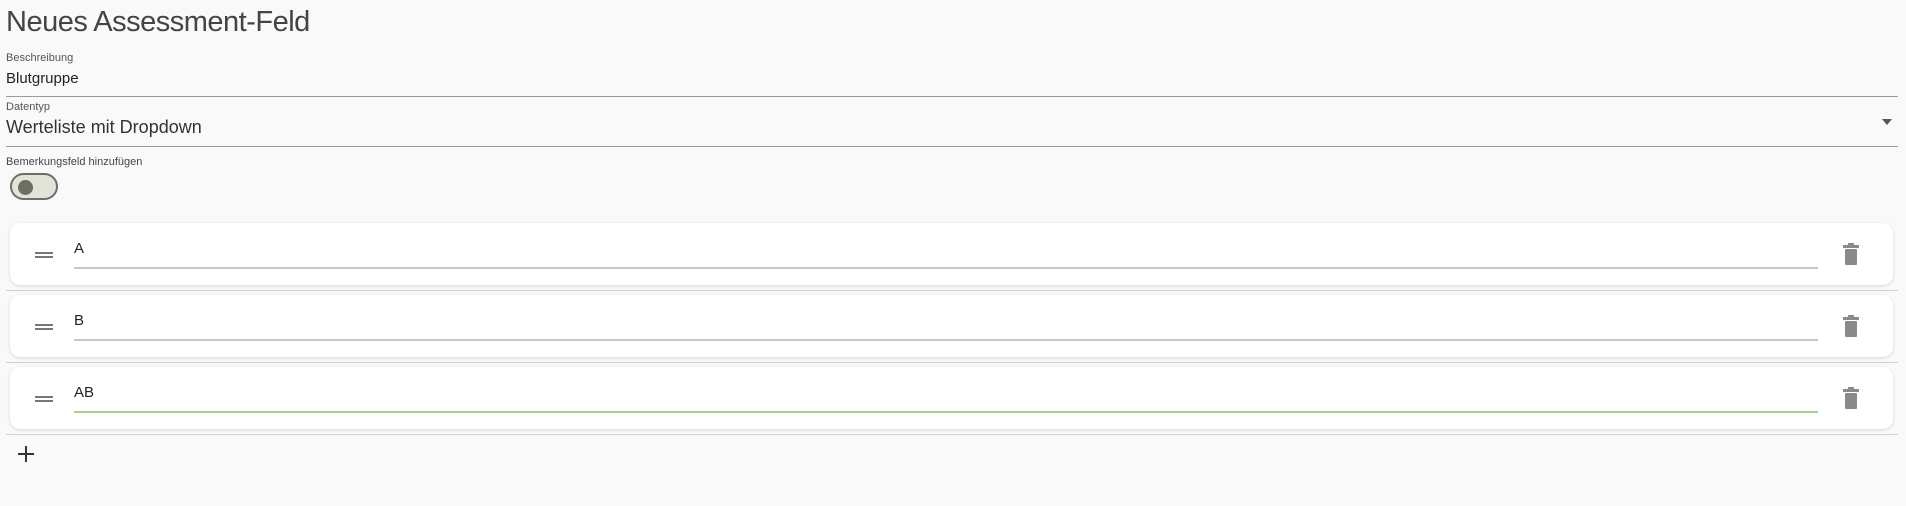 This screenshot has height=506, width=1906. I want to click on description-input: Blutgruppe, so click(952, 78).